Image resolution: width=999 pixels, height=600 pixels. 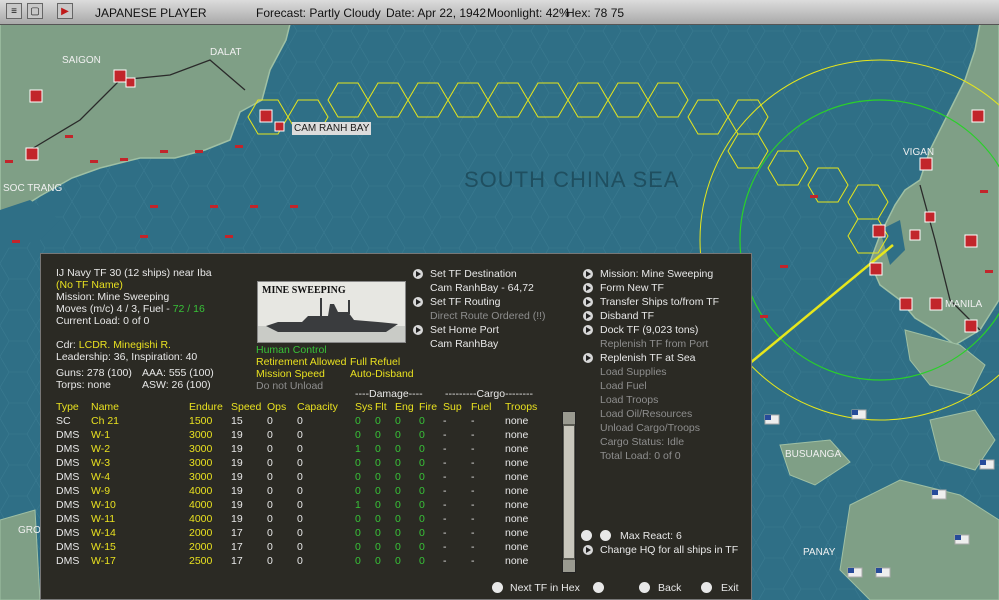 What do you see at coordinates (473, 274) in the screenshot?
I see `set-destination-button: Set TF Destination` at bounding box center [473, 274].